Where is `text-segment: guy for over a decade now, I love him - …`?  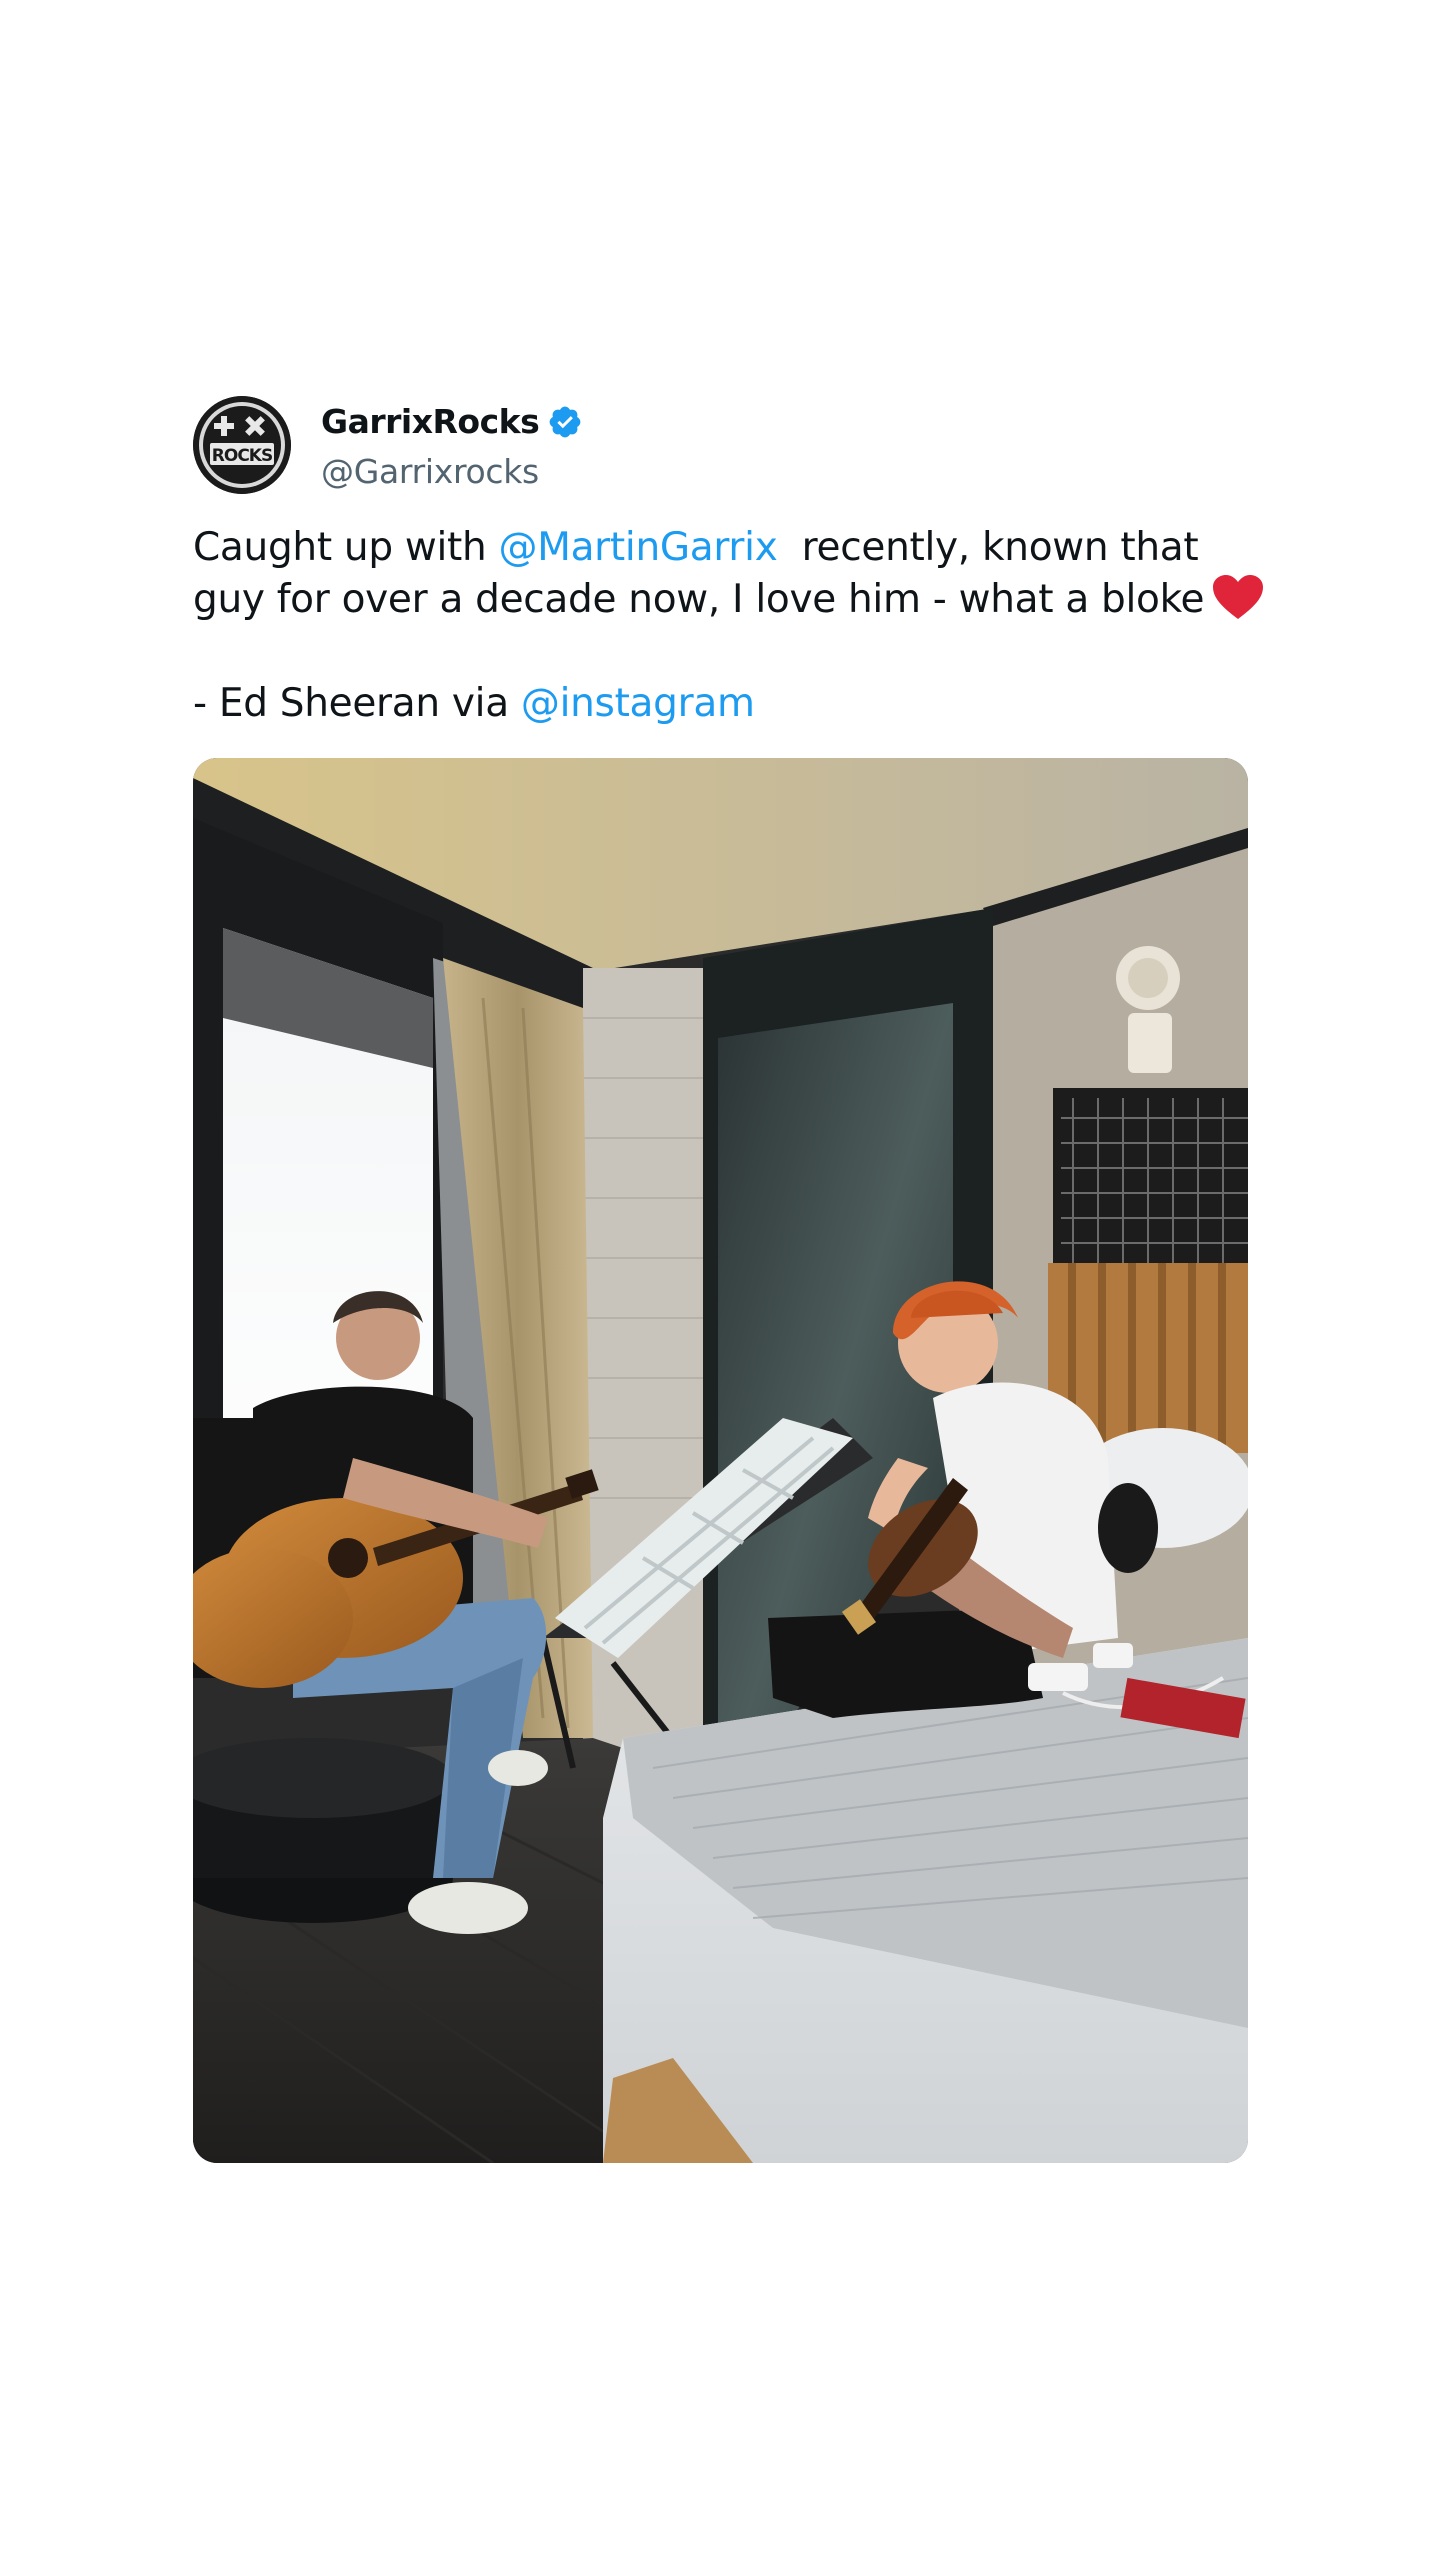 text-segment: guy for over a decade now, I love him - … is located at coordinates (699, 599).